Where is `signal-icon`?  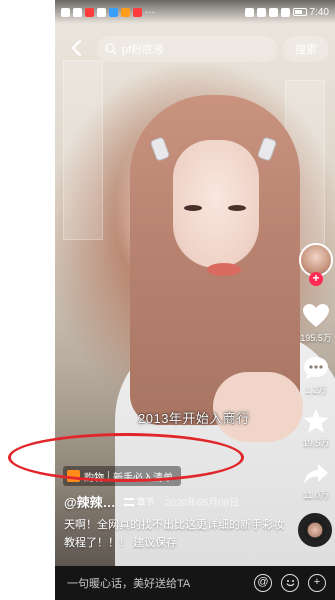 signal-icon is located at coordinates (65, 12).